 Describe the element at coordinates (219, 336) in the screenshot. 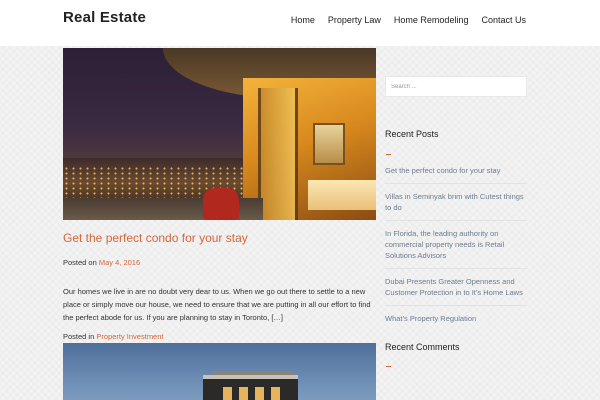

I see `post-meta-category: Posted in Property Investment` at that location.